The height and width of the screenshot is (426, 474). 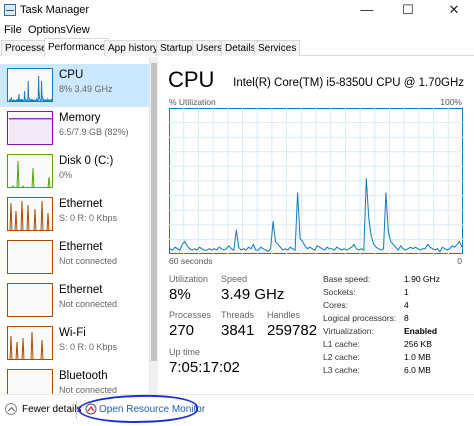 I want to click on utilization-label: Utilization, so click(x=189, y=279).